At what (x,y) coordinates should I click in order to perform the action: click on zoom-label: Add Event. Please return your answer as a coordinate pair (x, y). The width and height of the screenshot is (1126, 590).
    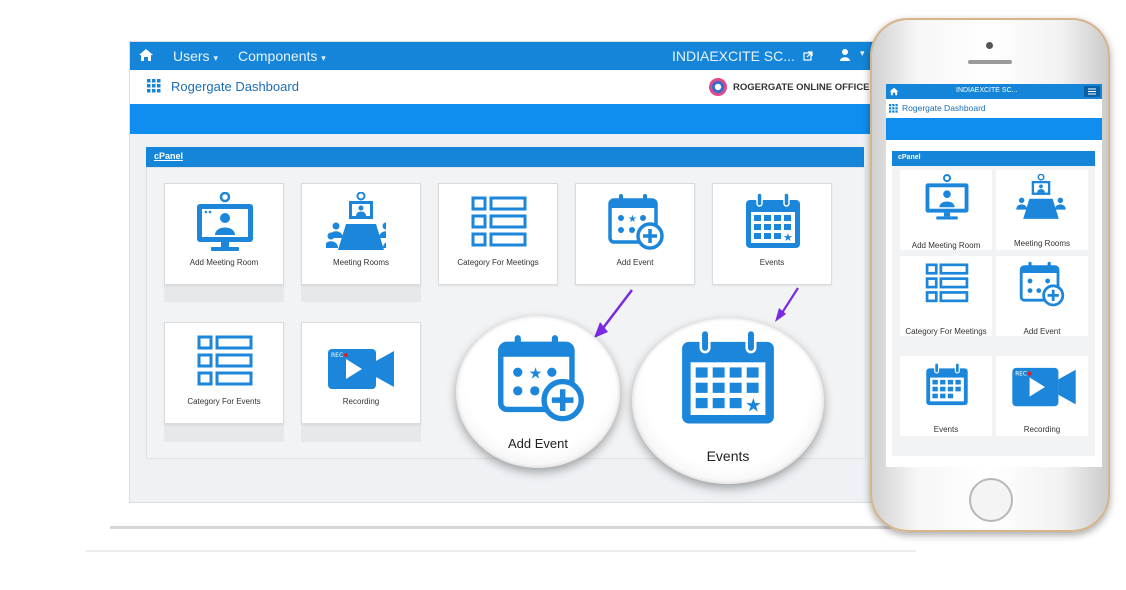
    Looking at the image, I should click on (538, 443).